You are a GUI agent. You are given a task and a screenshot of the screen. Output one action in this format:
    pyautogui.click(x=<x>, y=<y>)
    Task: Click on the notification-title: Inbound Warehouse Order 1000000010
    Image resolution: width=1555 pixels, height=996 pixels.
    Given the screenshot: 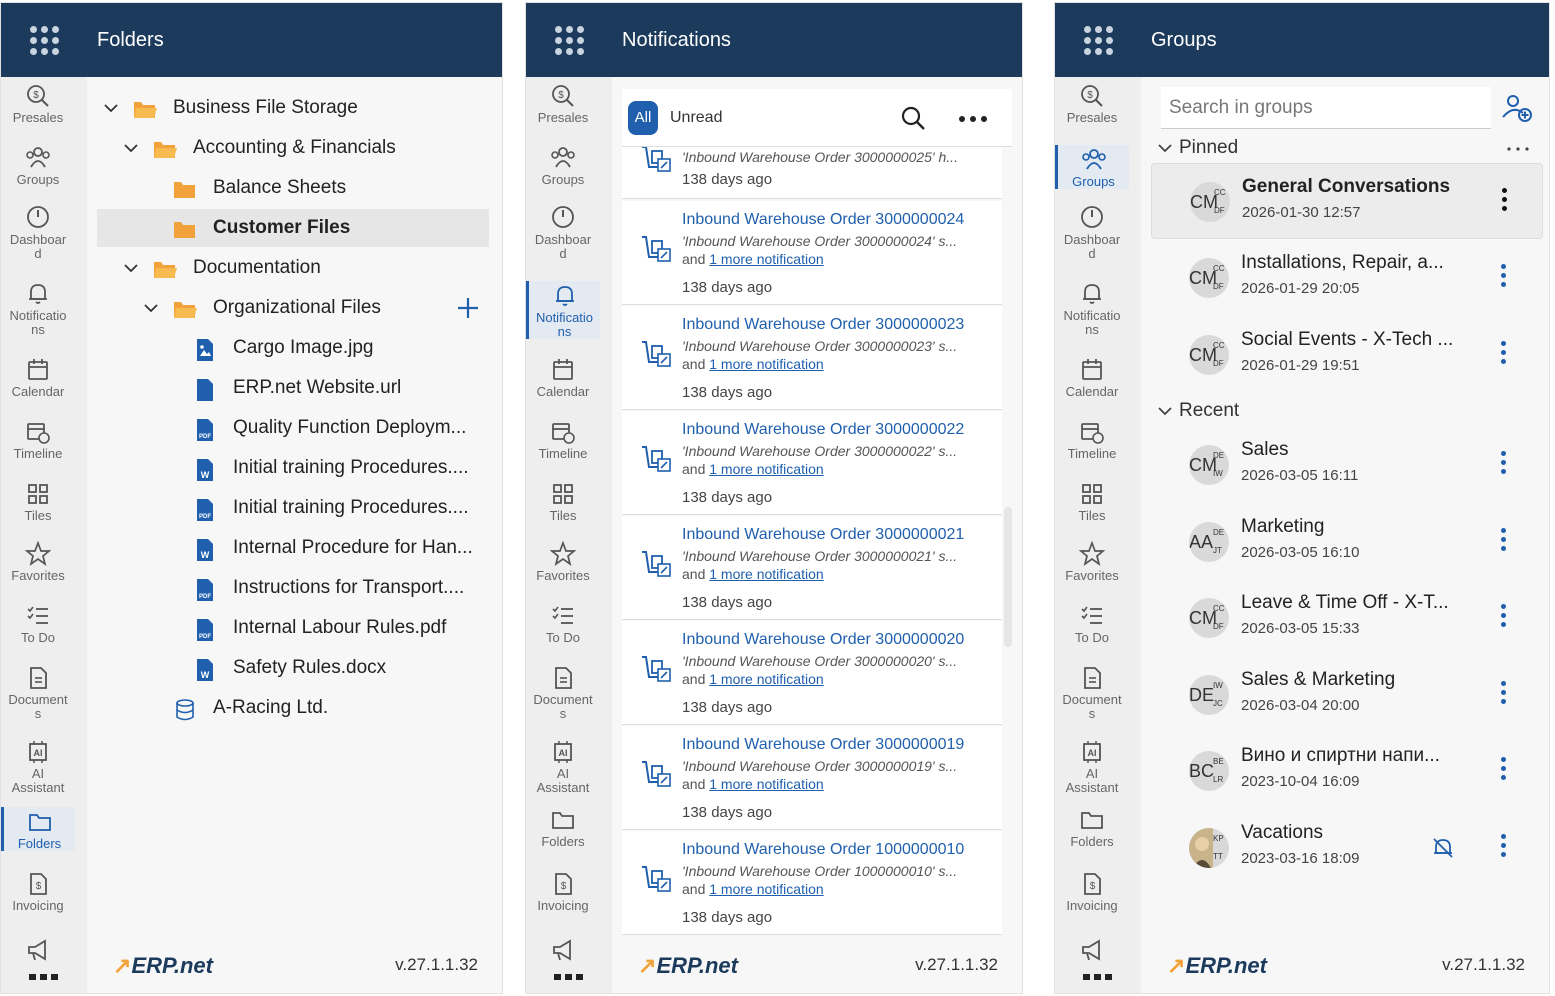 What is the action you would take?
    pyautogui.click(x=823, y=850)
    